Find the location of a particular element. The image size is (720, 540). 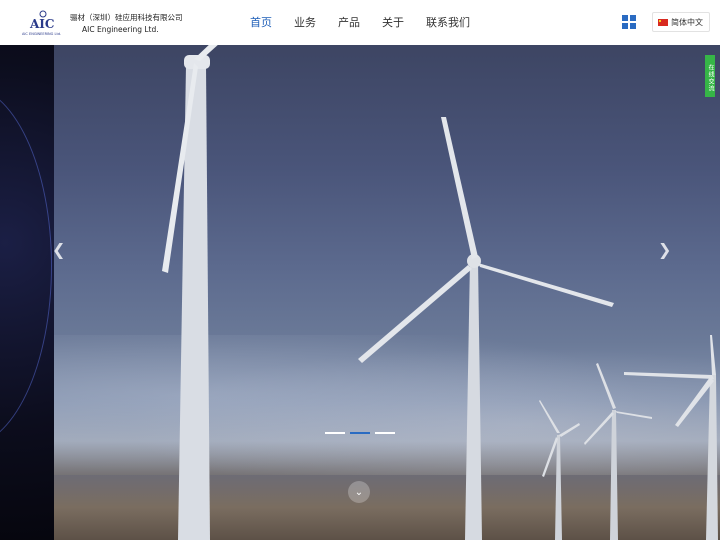

nav-item-products: 产品 is located at coordinates (349, 22).